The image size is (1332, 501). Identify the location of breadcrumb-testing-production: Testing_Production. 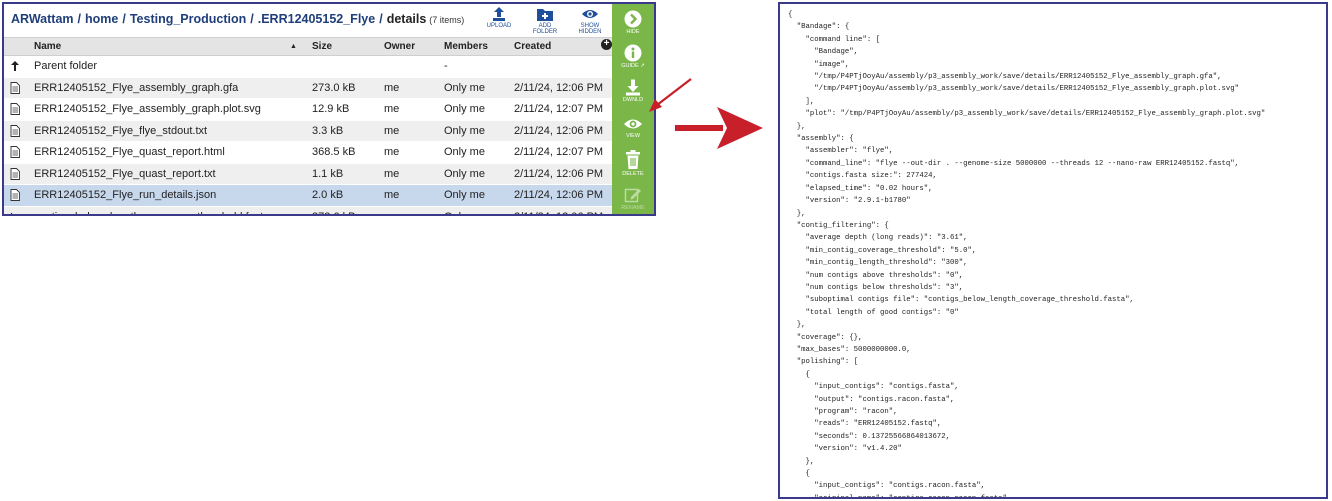
(188, 19).